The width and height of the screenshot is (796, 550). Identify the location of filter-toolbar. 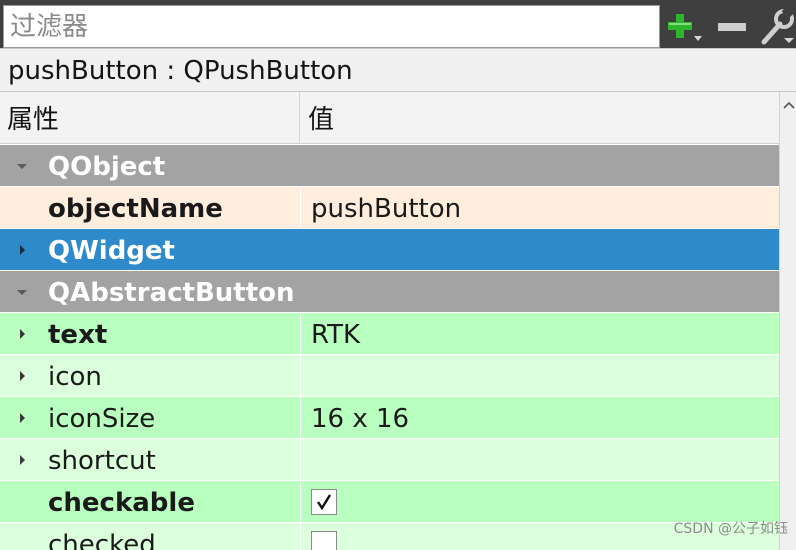
(398, 24).